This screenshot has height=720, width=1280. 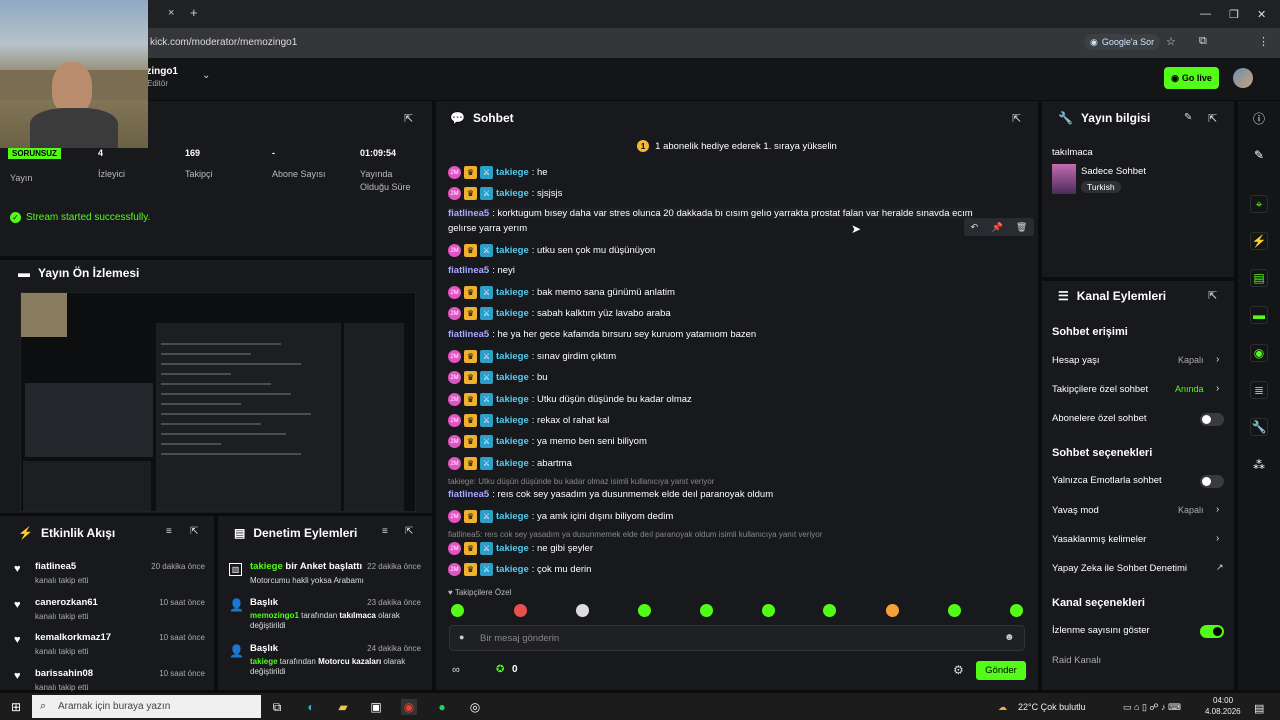 What do you see at coordinates (1259, 427) in the screenshot?
I see `wrench-icon: 🔧` at bounding box center [1259, 427].